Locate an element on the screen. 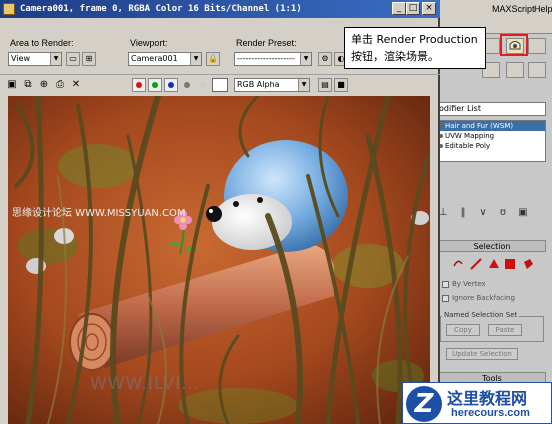  vertex-icon is located at coordinates (458, 264).